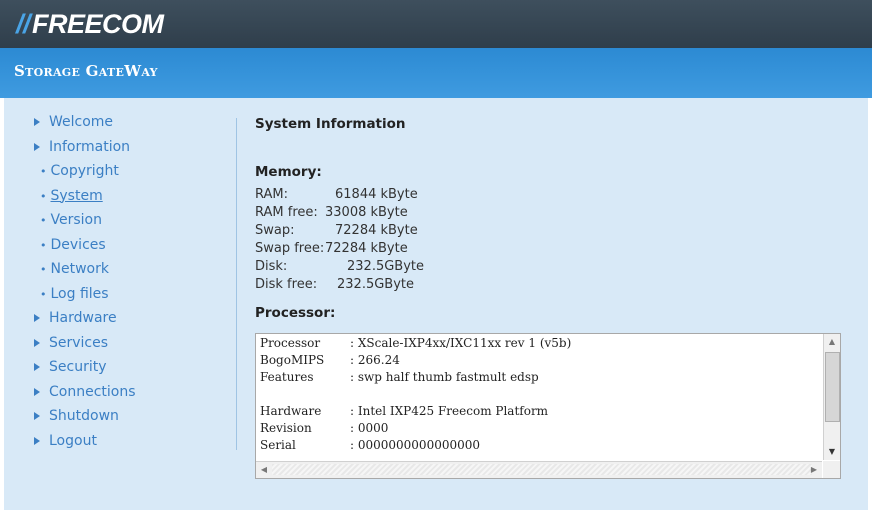 This screenshot has width=872, height=516. I want to click on nav-devices: • Devices, so click(132, 249).